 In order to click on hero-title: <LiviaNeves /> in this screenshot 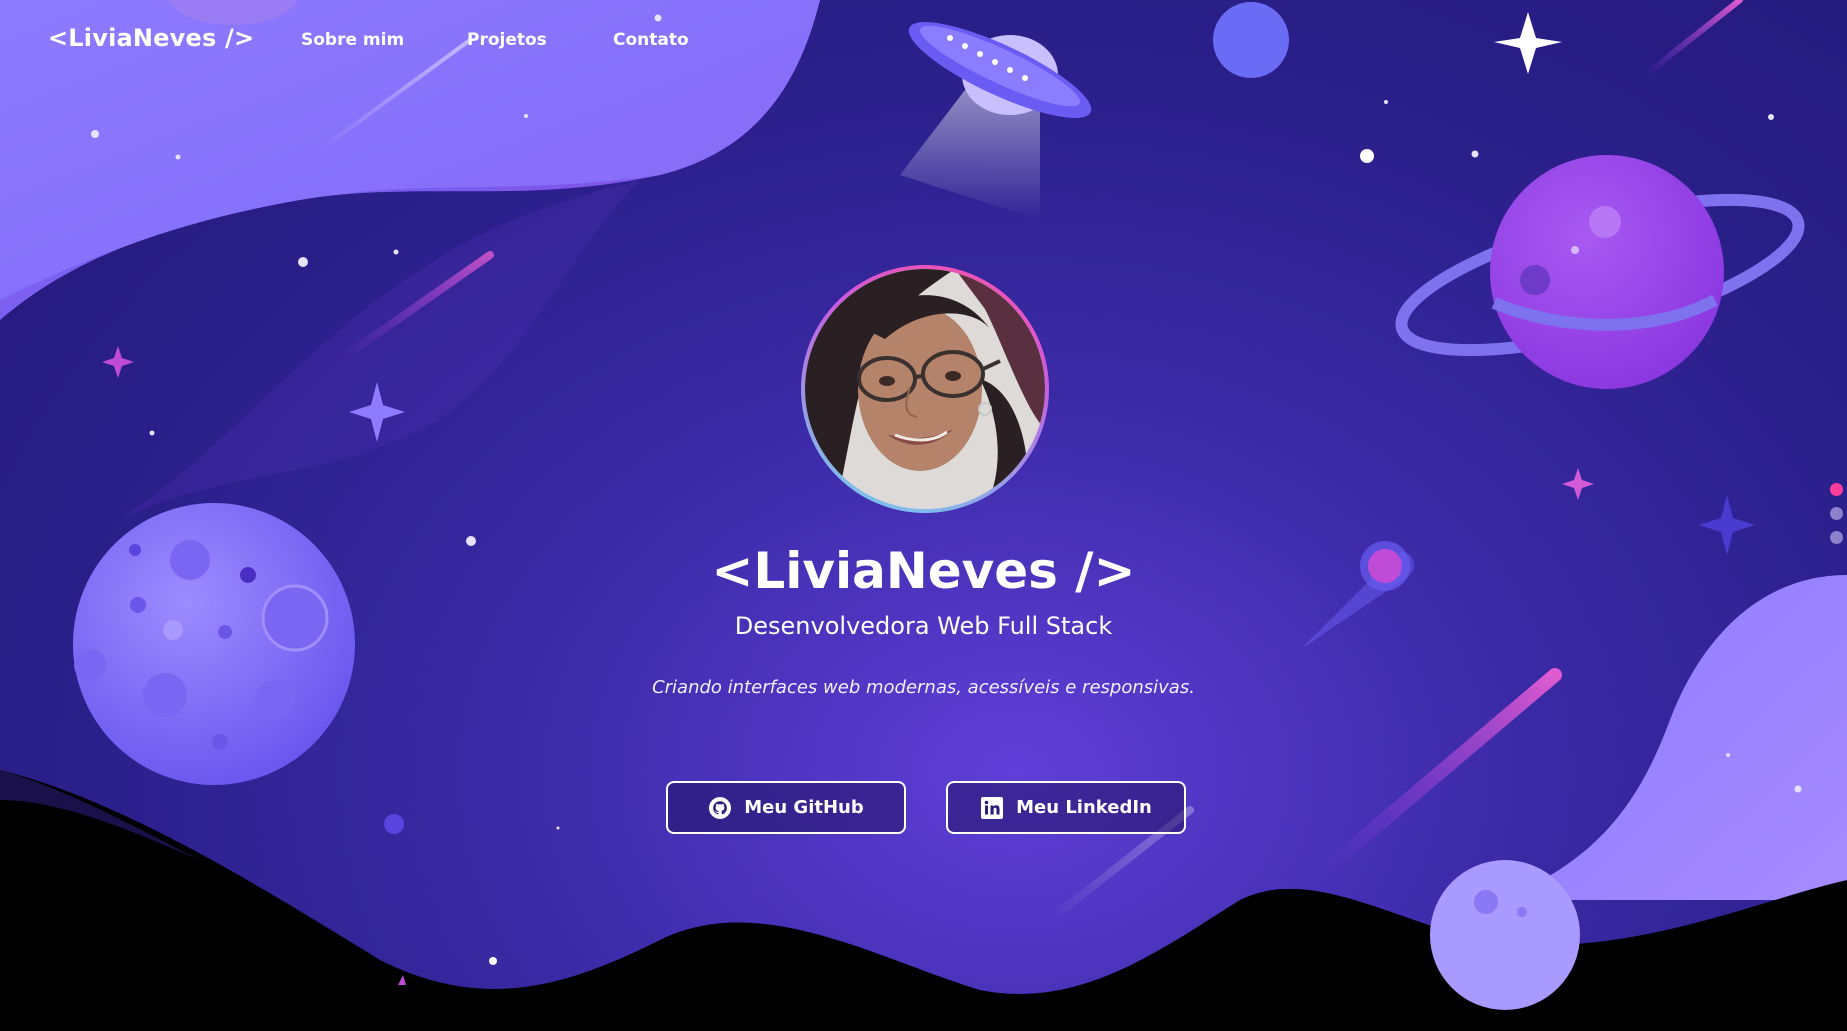, I will do `click(923, 571)`.